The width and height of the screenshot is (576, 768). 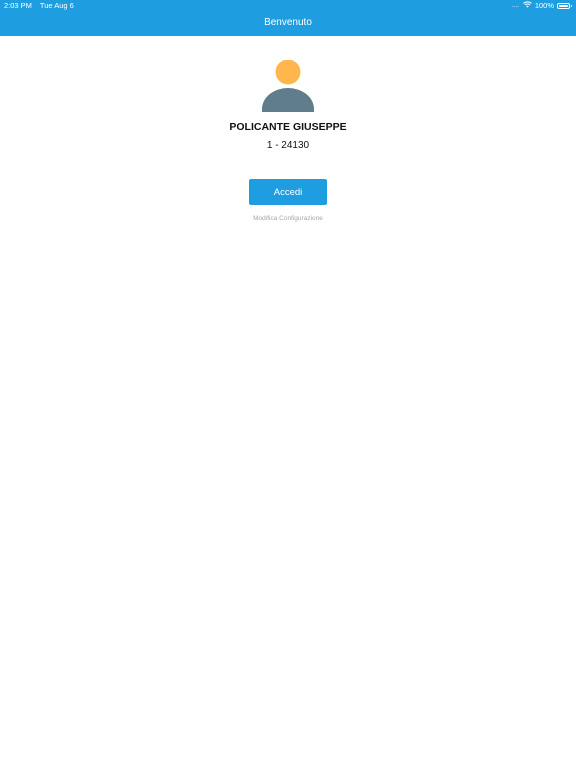 I want to click on battery-fill, so click(x=563, y=6).